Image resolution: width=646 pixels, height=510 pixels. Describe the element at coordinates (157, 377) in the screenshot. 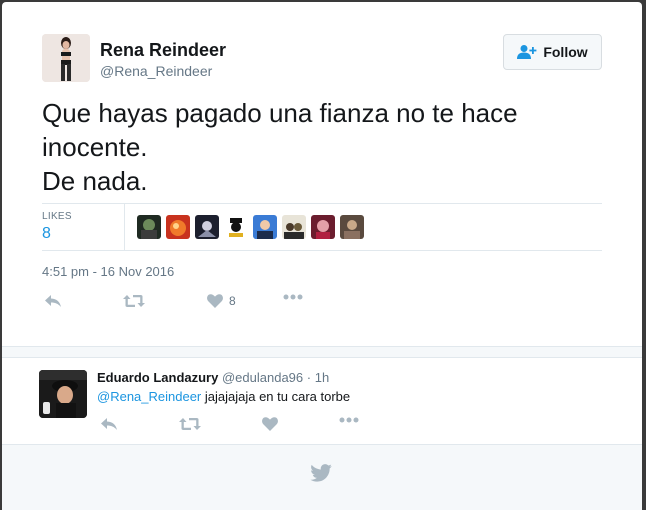

I see `reply-author-name: Eduardo Landazury` at that location.